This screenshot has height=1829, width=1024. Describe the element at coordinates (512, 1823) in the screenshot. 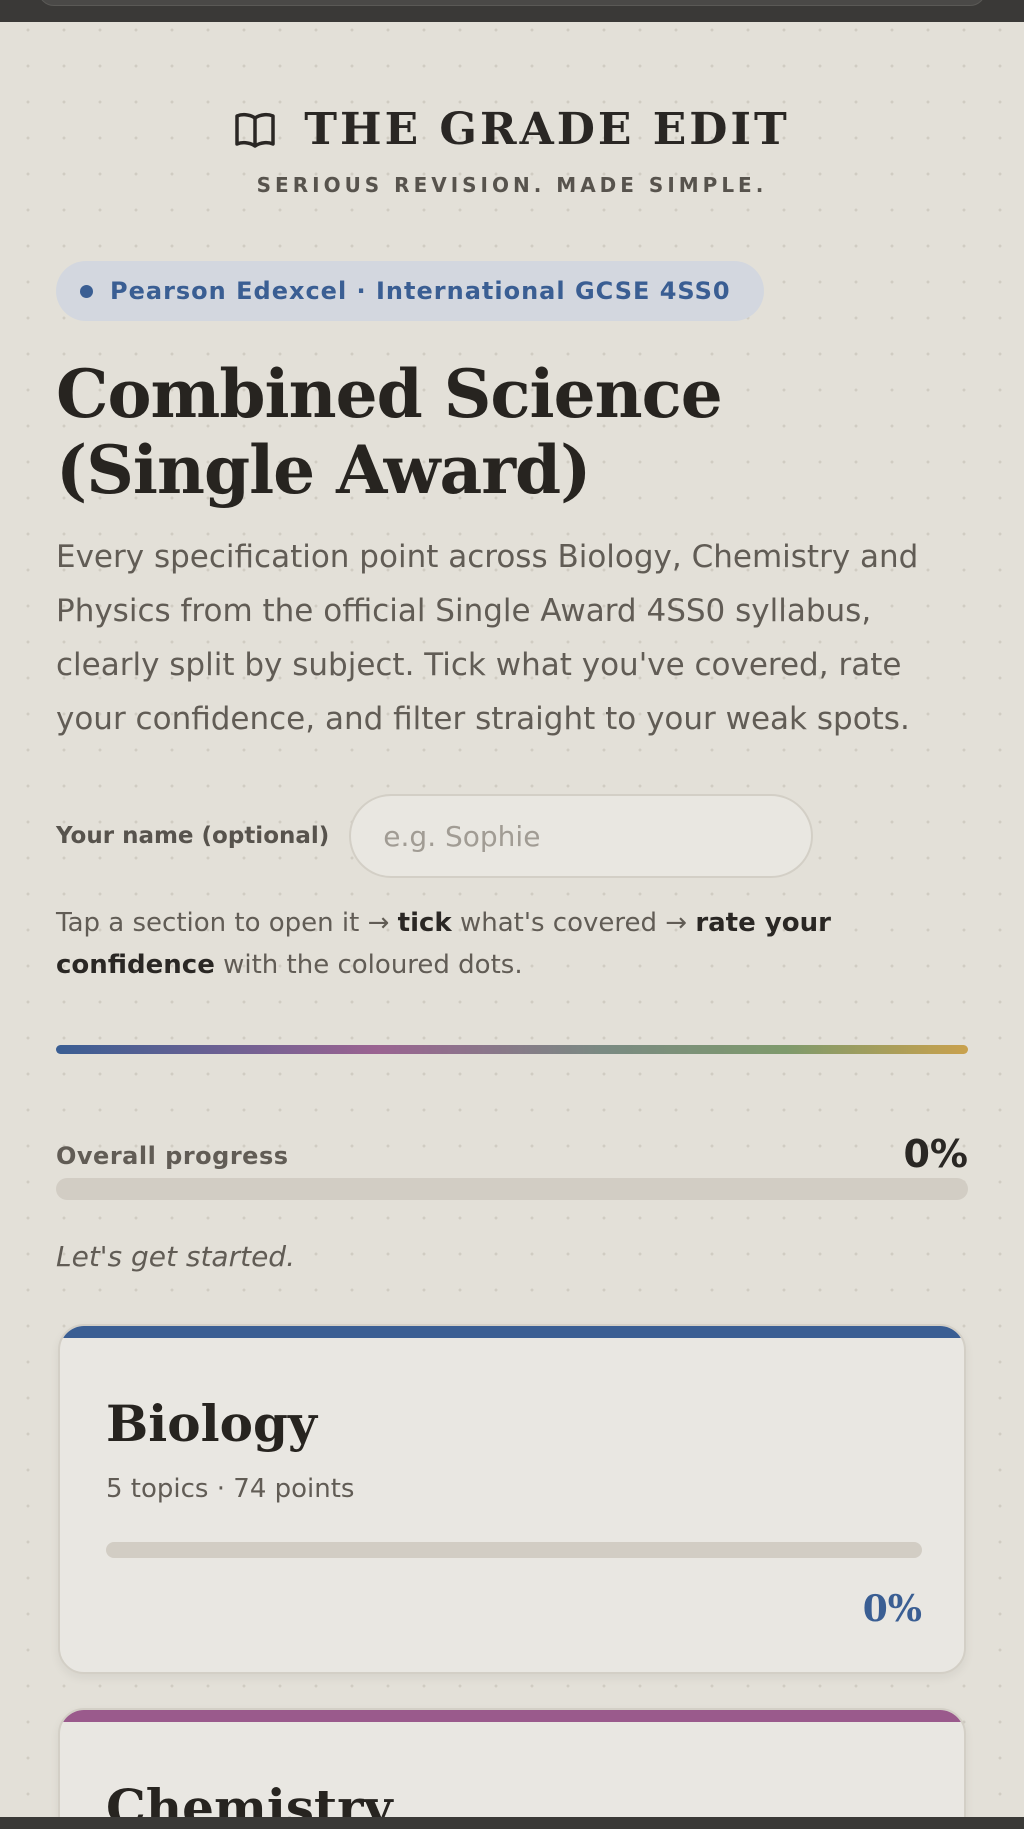

I see `browser-bottom-bar` at that location.